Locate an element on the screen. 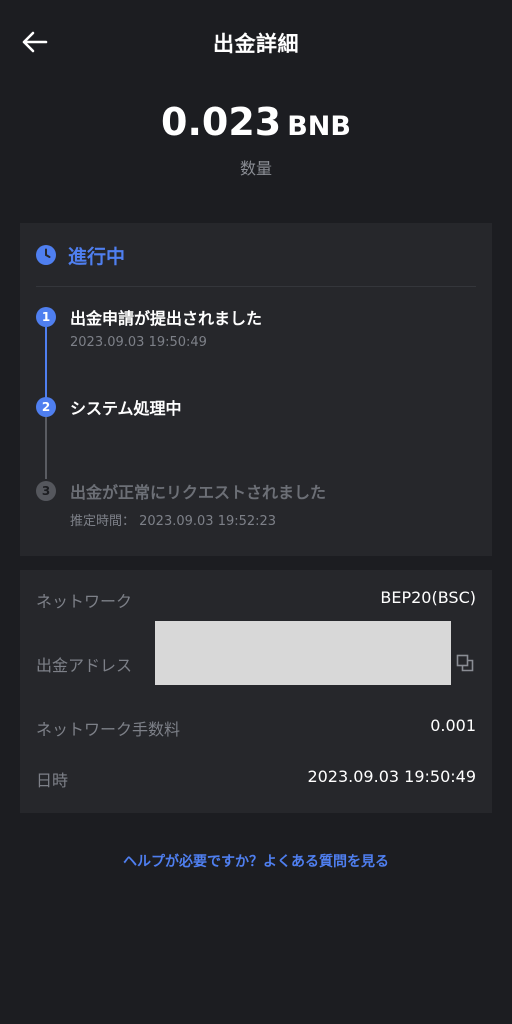  step-estimated-time: 推定時間： 2023.09.03 19:52:23 is located at coordinates (173, 521).